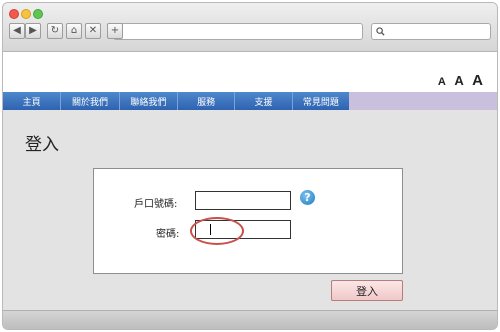 The image size is (500, 332). Describe the element at coordinates (250, 72) in the screenshot. I see `site-header: A A A` at that location.